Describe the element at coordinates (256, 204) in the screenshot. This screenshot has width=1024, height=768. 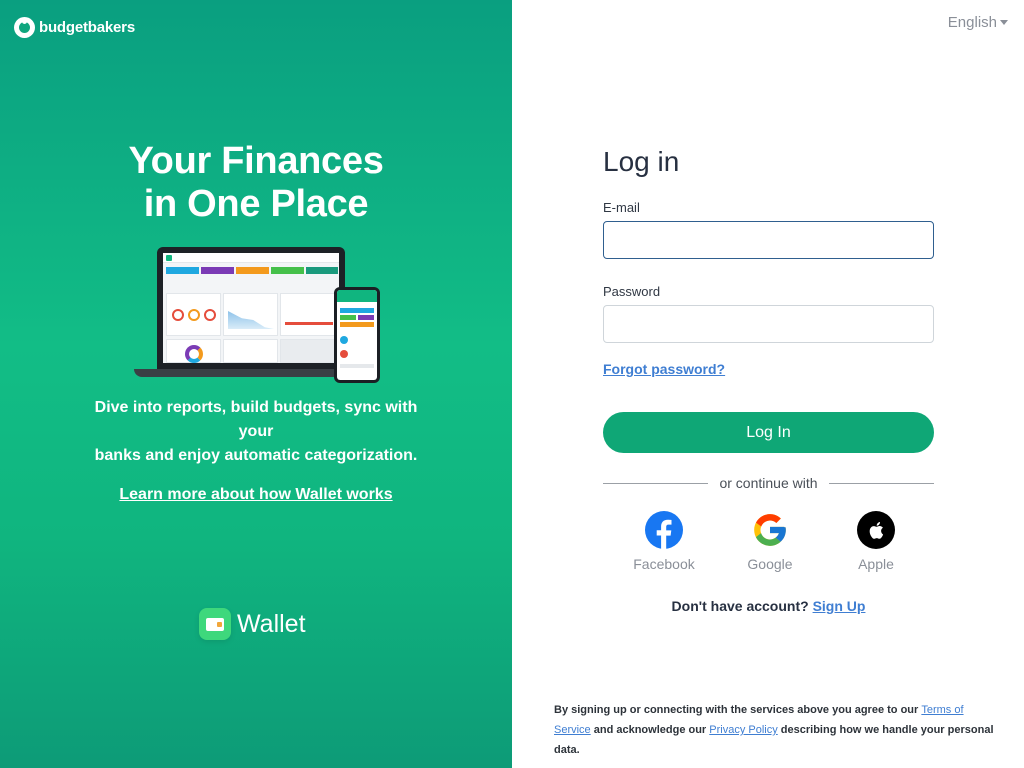
I see `hero-title-line-2: in One Place` at that location.